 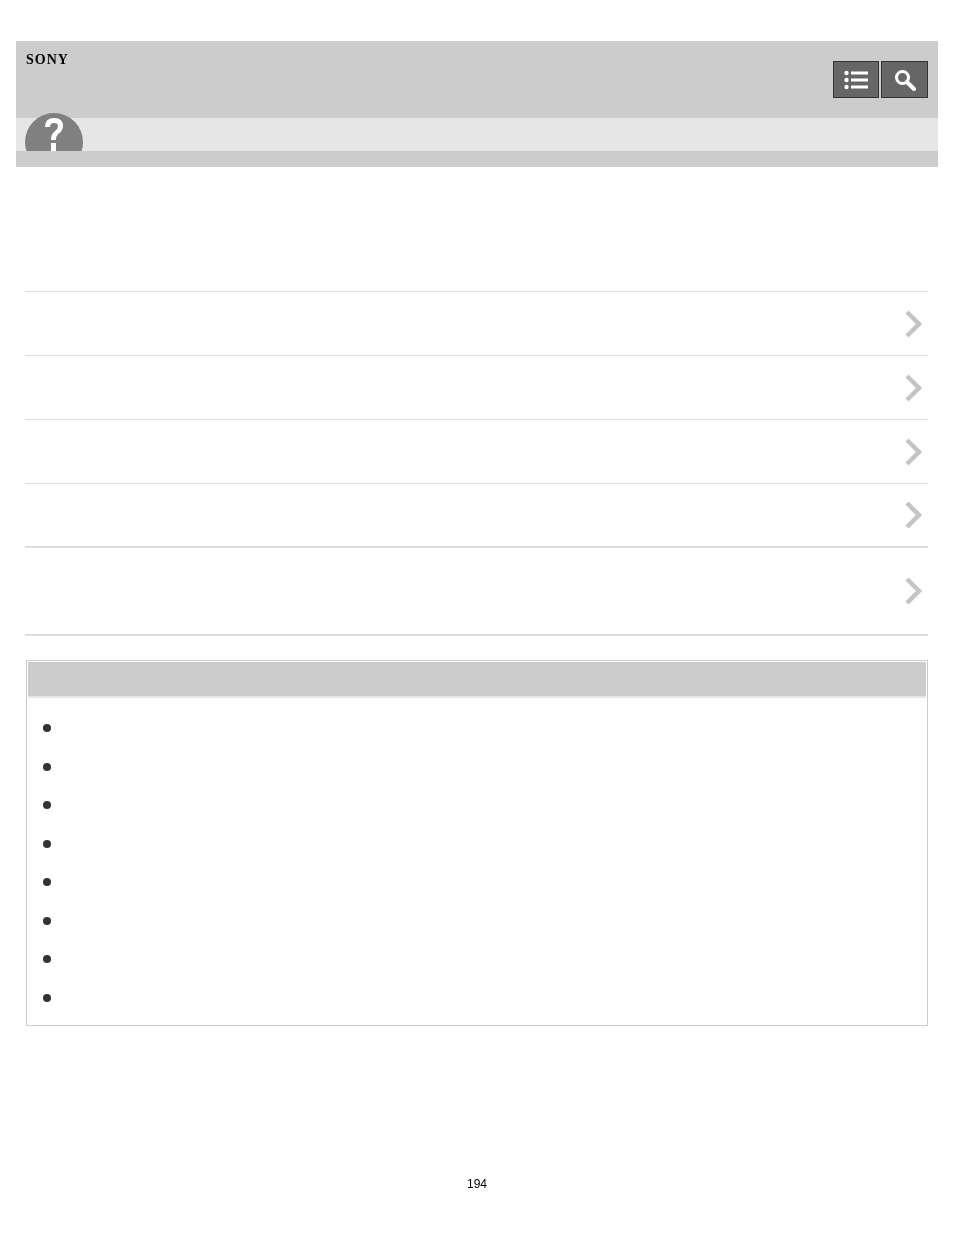 I want to click on page-number: 194, so click(x=477, y=1184).